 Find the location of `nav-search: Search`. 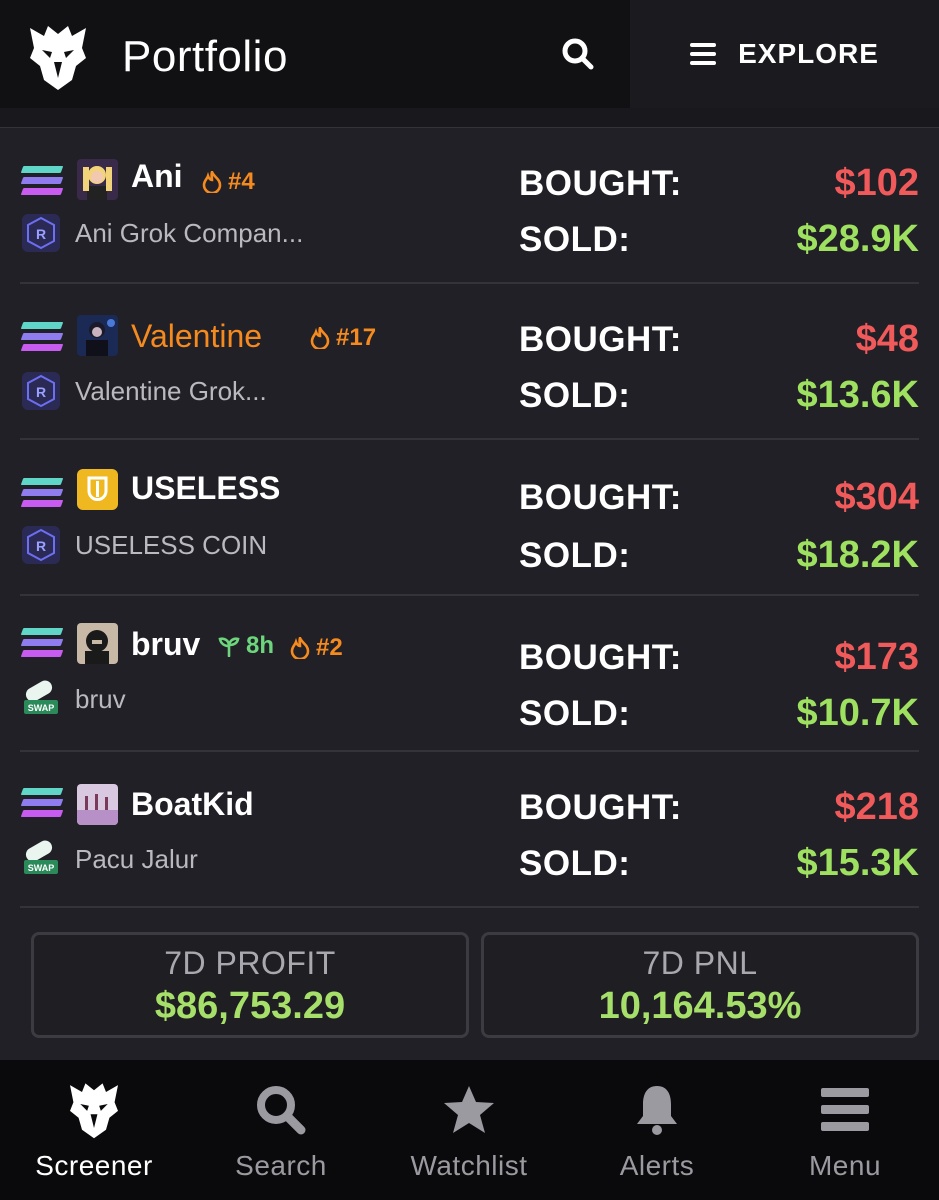

nav-search: Search is located at coordinates (281, 1130).